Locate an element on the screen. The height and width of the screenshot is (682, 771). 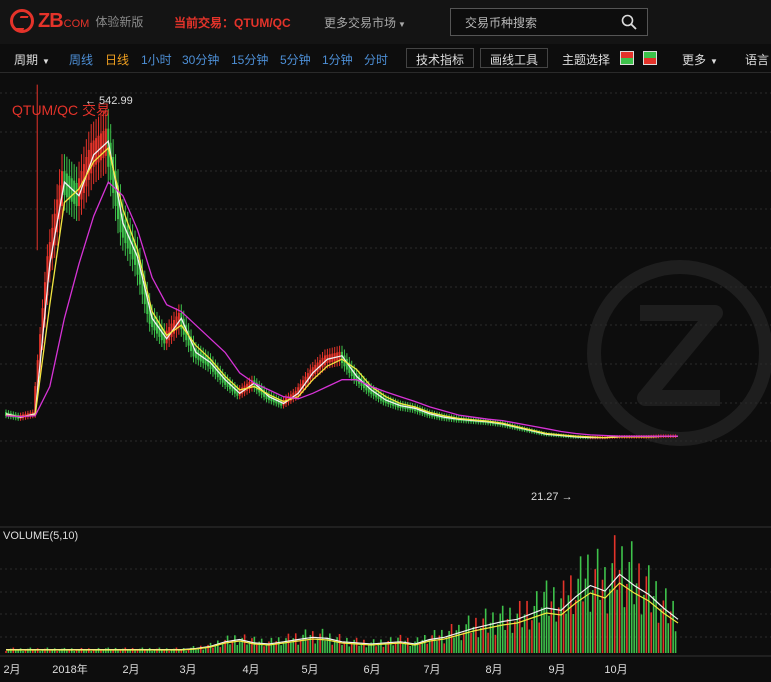
period-dropdown: 周期 ▼ is located at coordinates (32, 59).